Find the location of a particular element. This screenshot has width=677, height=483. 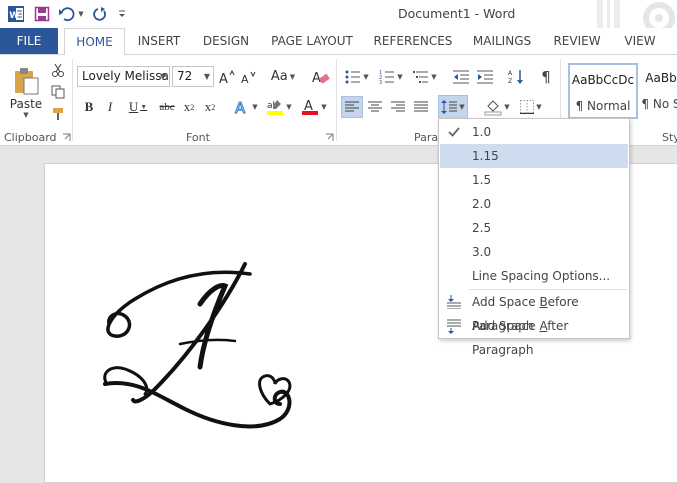

title-bar: W ▼ Document1 - Word is located at coordinates (338, 14).